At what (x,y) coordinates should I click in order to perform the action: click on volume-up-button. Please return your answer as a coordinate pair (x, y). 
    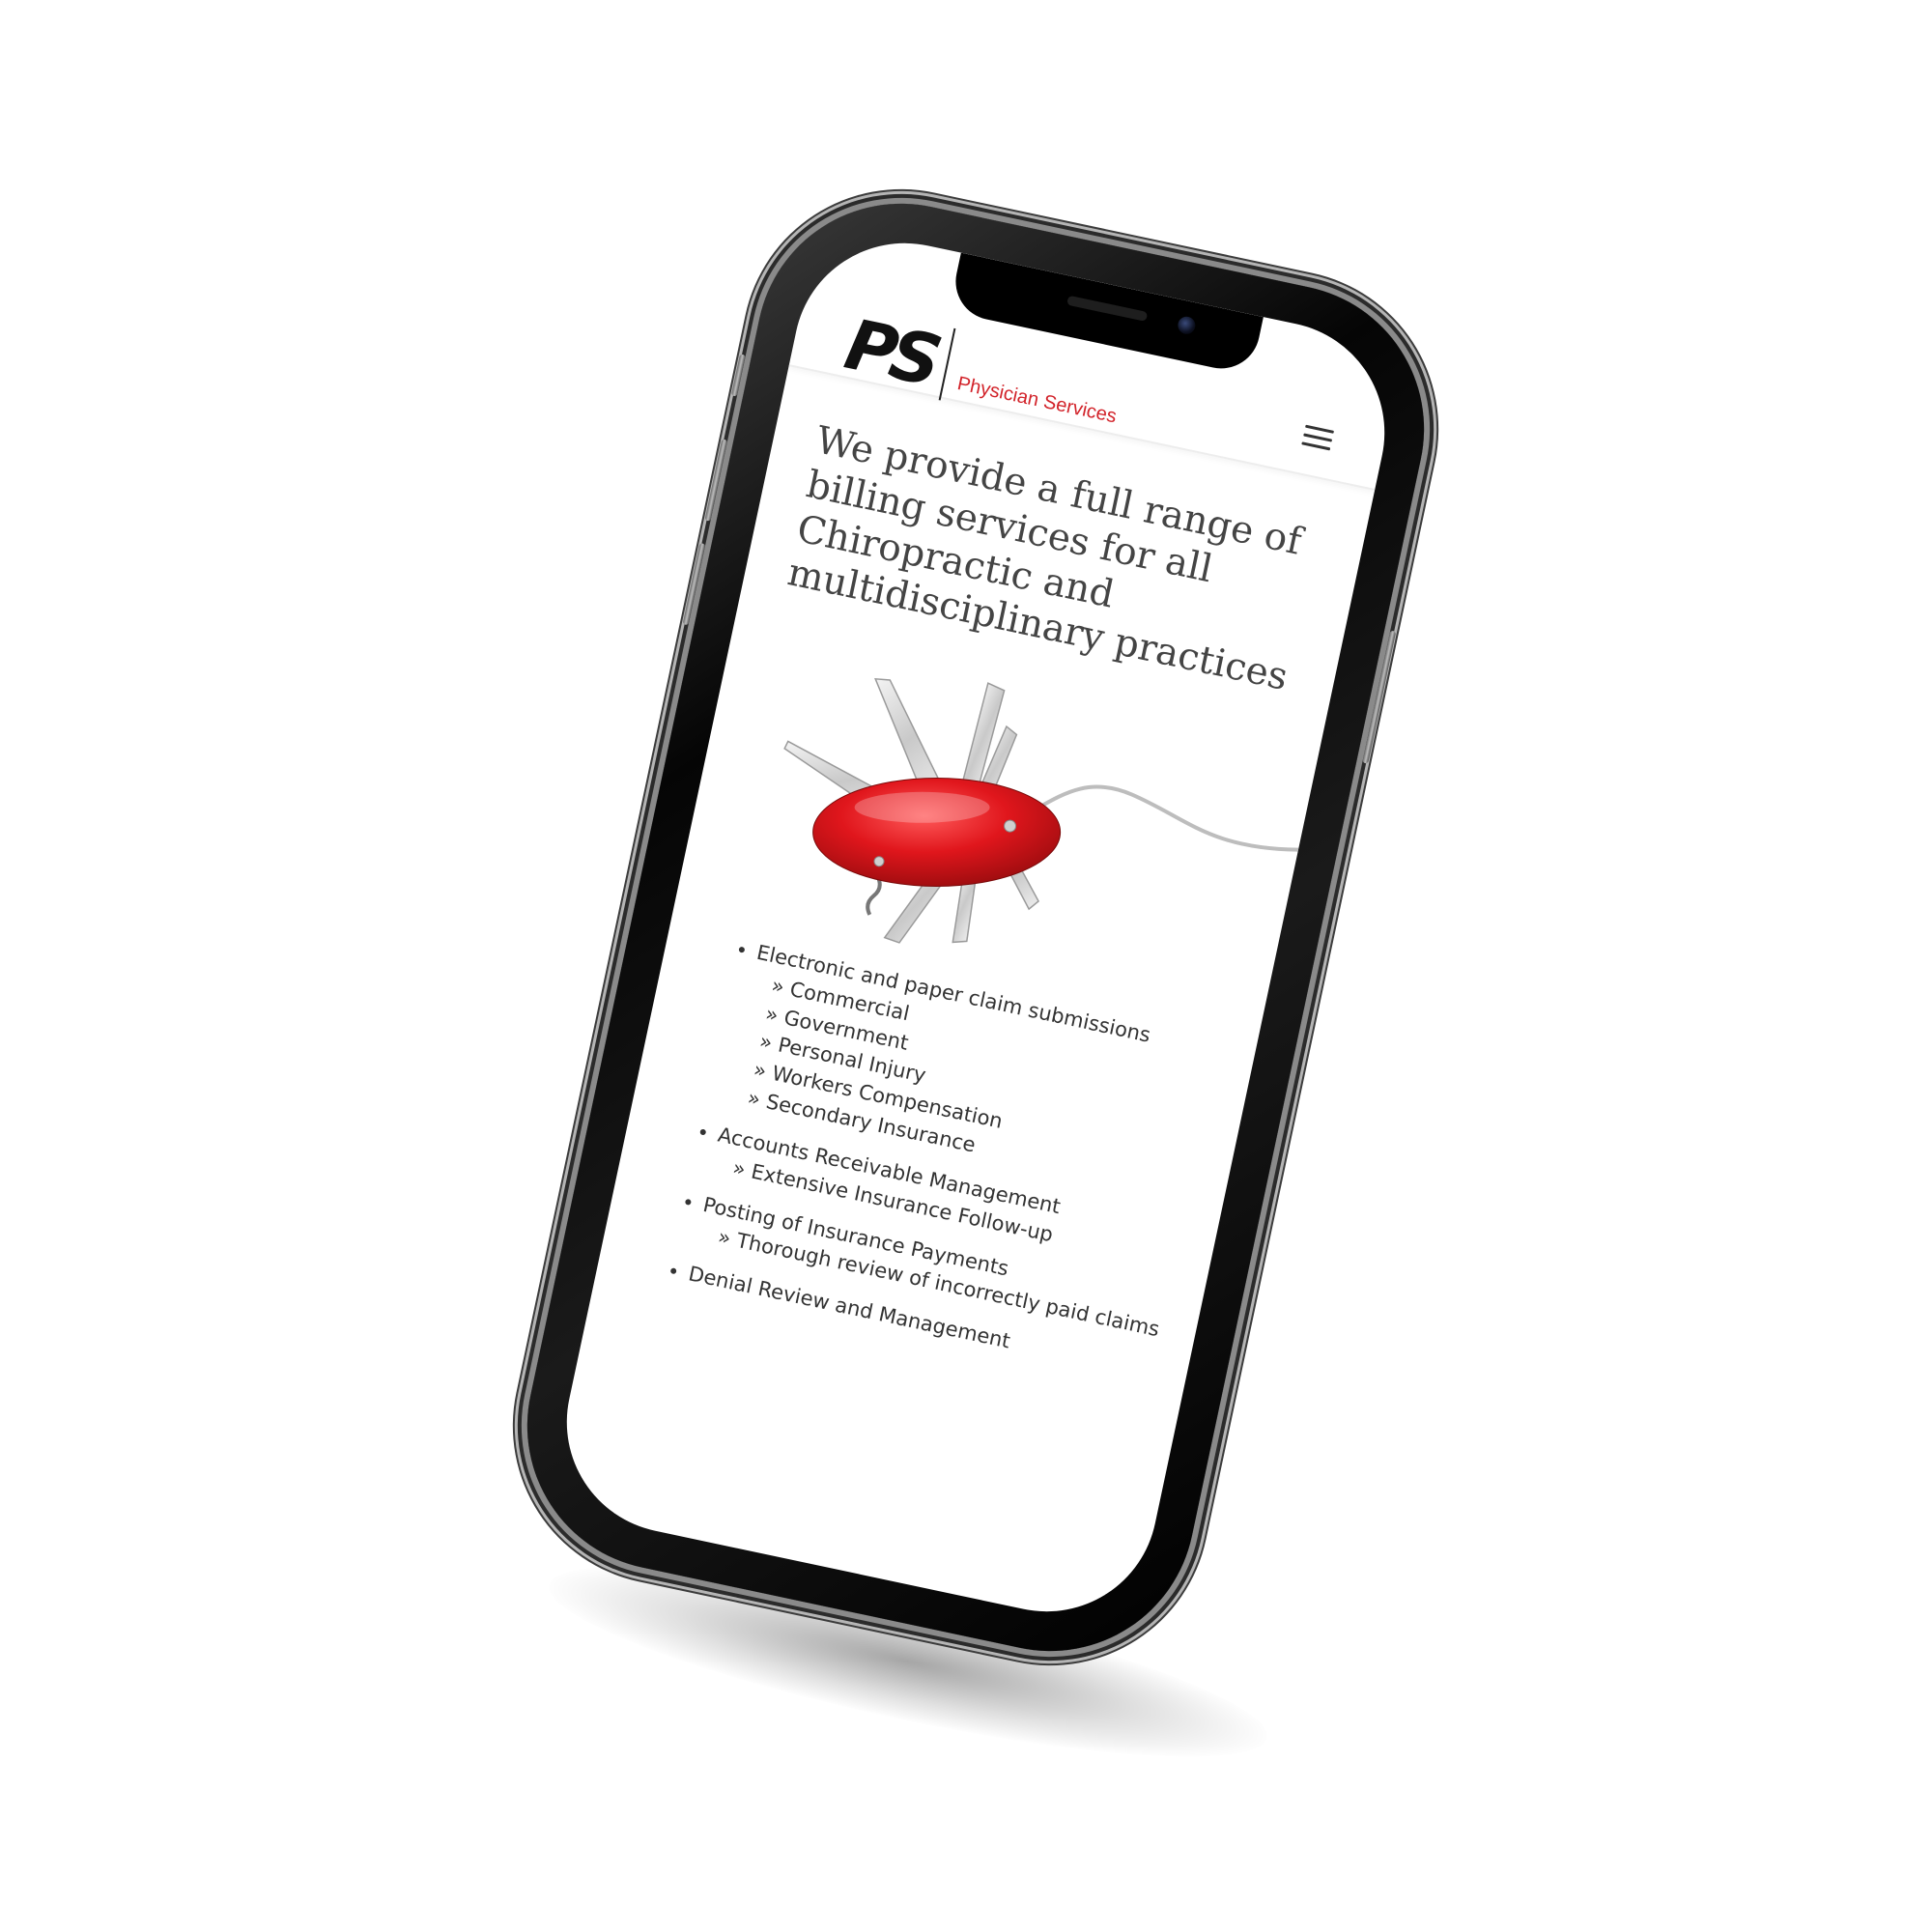
    Looking at the image, I should click on (716, 480).